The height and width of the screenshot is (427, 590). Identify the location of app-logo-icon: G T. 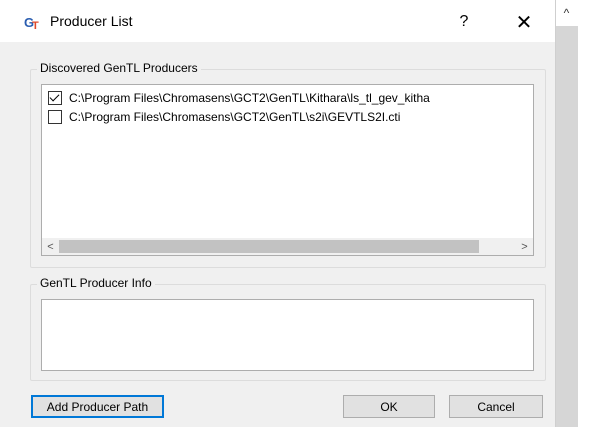
(31, 22).